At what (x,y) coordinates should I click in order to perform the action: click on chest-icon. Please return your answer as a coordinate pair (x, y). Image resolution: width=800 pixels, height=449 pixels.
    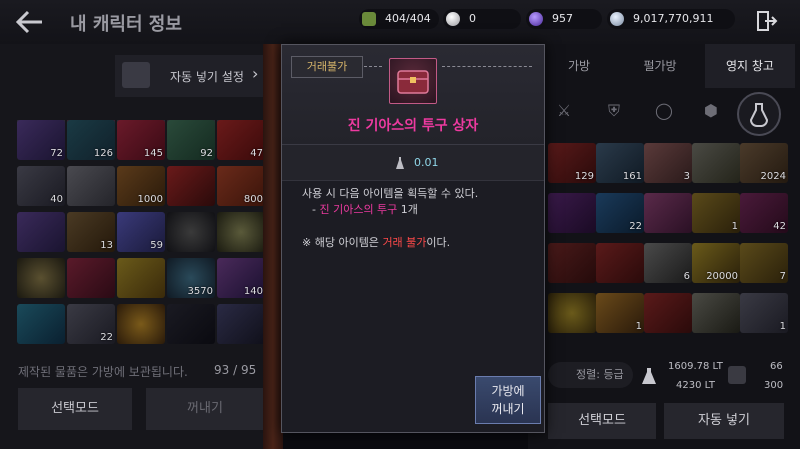
    Looking at the image, I should click on (136, 75).